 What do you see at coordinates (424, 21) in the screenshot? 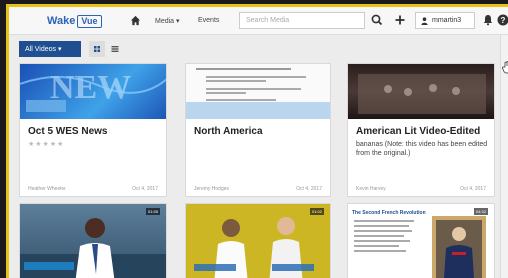
I see `user-icon` at bounding box center [424, 21].